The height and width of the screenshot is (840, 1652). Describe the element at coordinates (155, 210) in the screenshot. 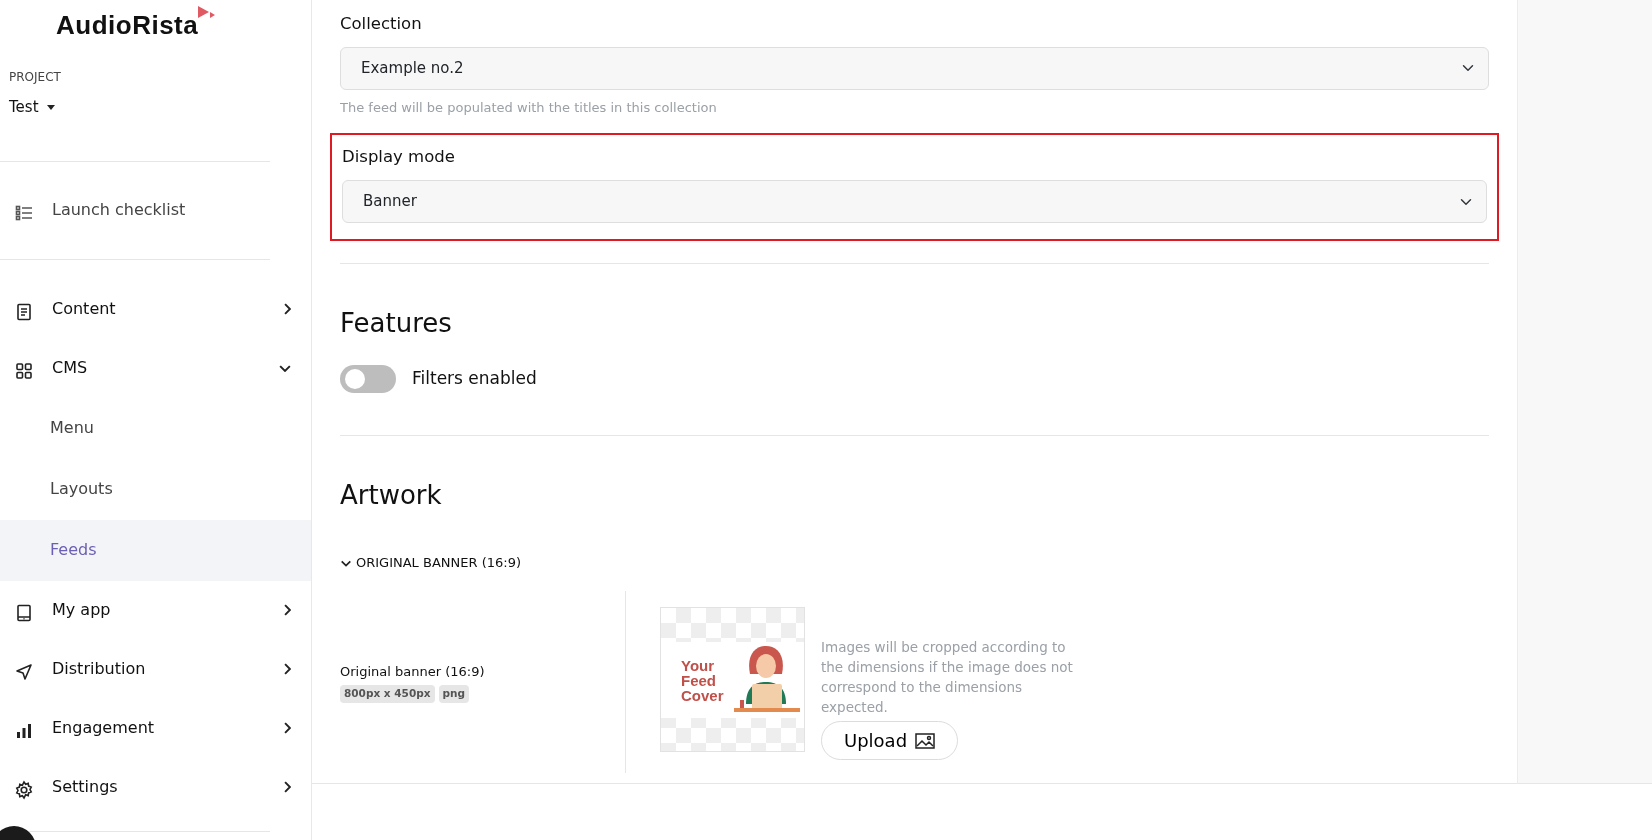

I see `sidebar-item: Launch checklist` at that location.